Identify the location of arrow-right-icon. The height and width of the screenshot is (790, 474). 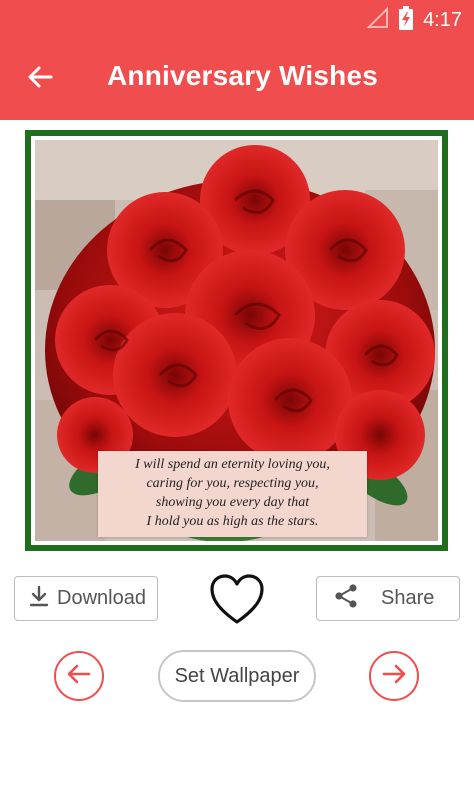
(394, 676).